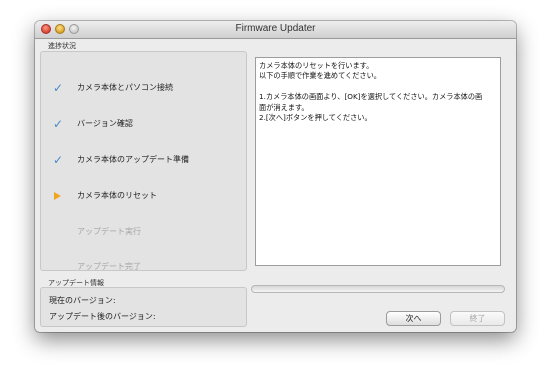 Image resolution: width=550 pixels, height=386 pixels. Describe the element at coordinates (125, 87) in the screenshot. I see `step-label: カメラ本体とパソコン接続` at that location.